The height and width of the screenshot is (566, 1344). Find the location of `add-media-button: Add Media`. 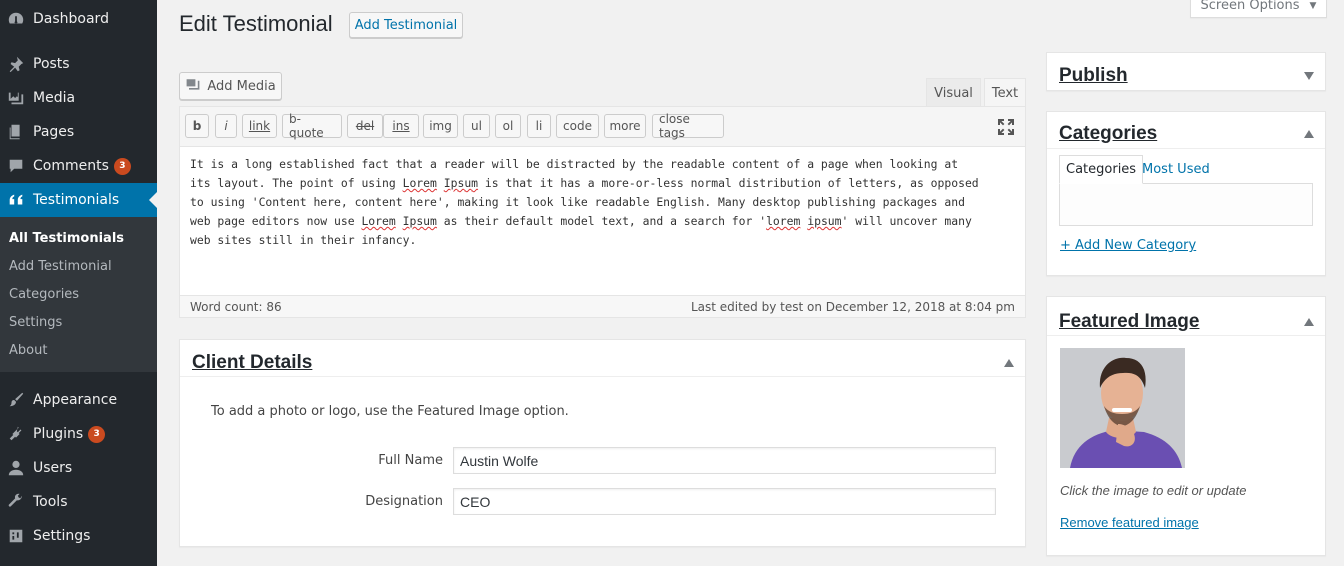

add-media-button: Add Media is located at coordinates (230, 86).